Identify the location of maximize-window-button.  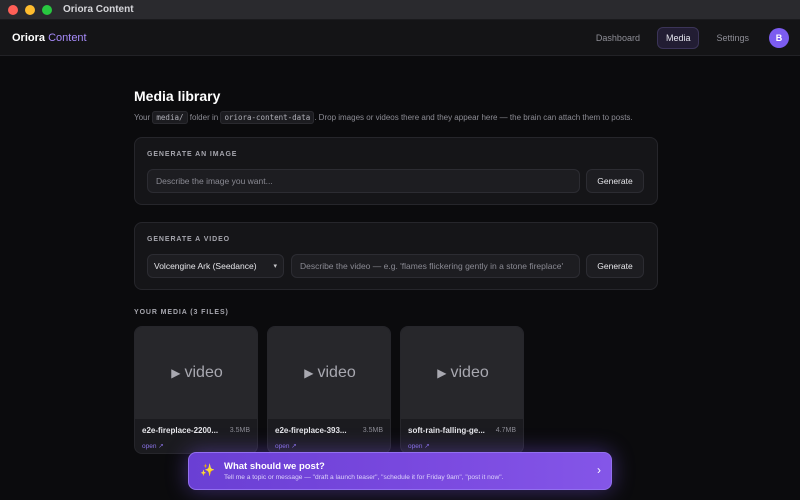
(47, 9).